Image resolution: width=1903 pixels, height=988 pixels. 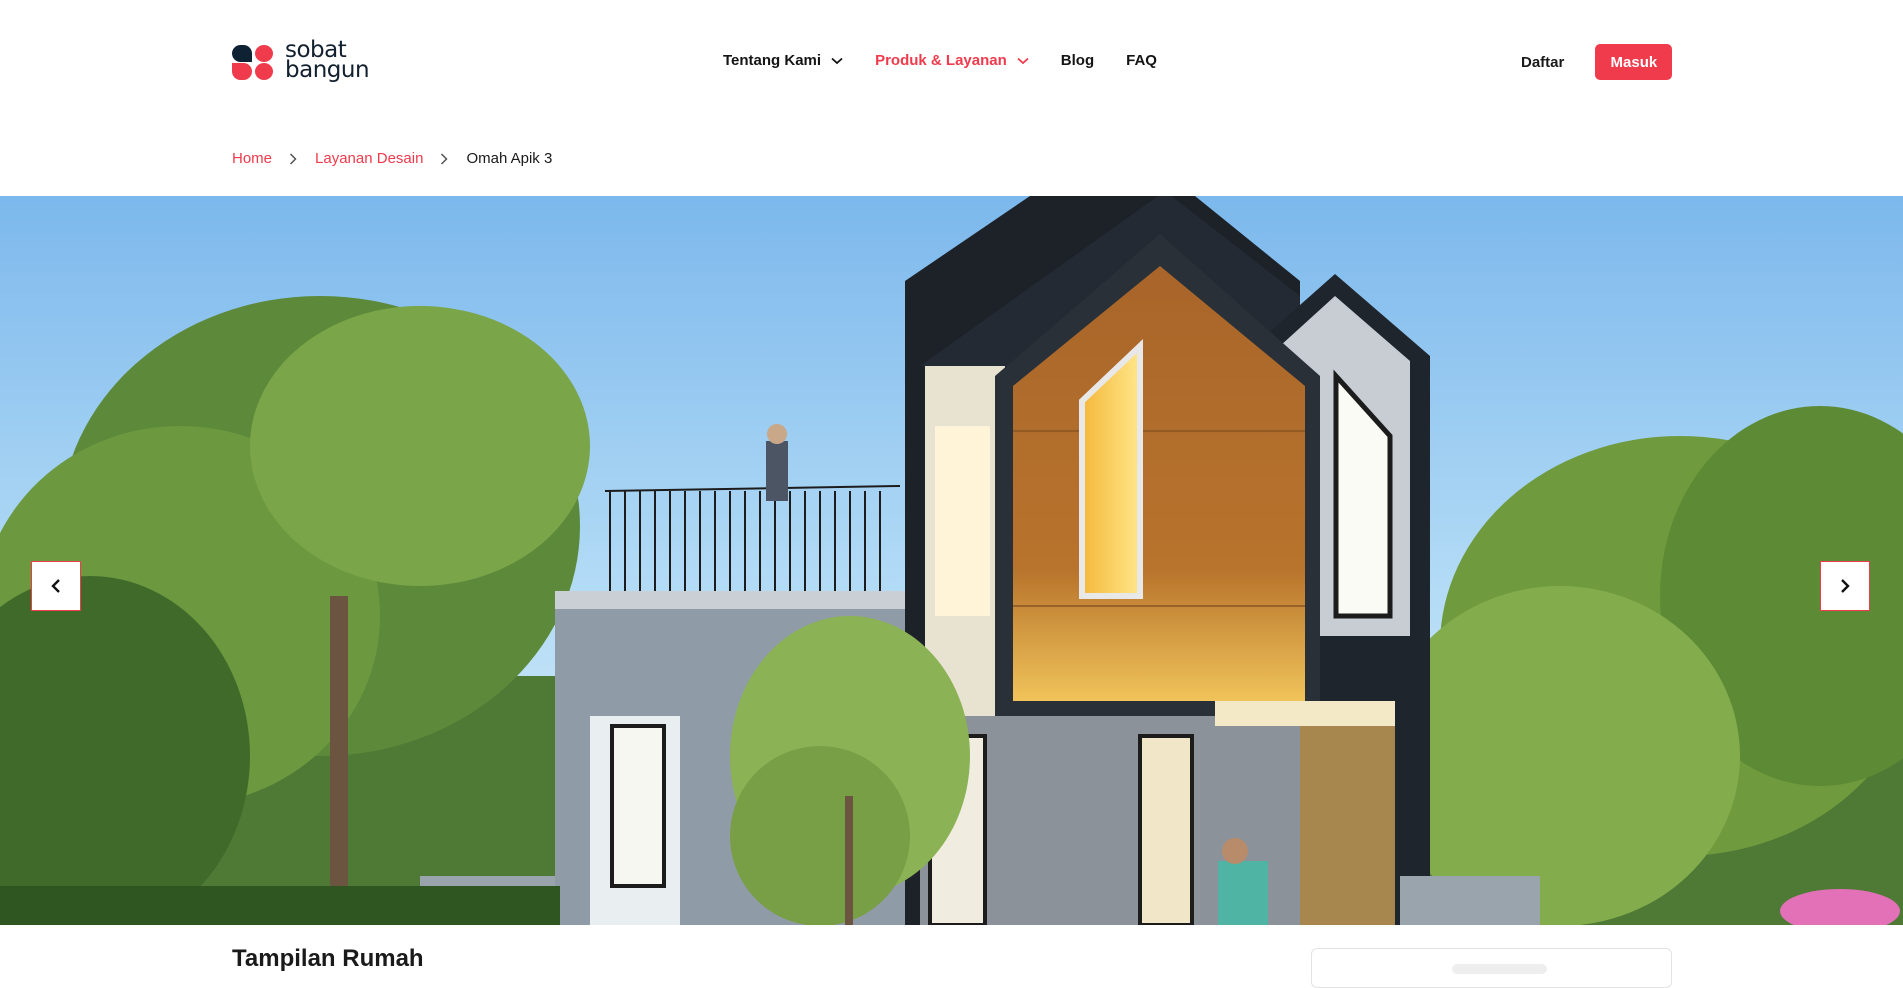 I want to click on nav-item-blog: Blog, so click(x=1077, y=60).